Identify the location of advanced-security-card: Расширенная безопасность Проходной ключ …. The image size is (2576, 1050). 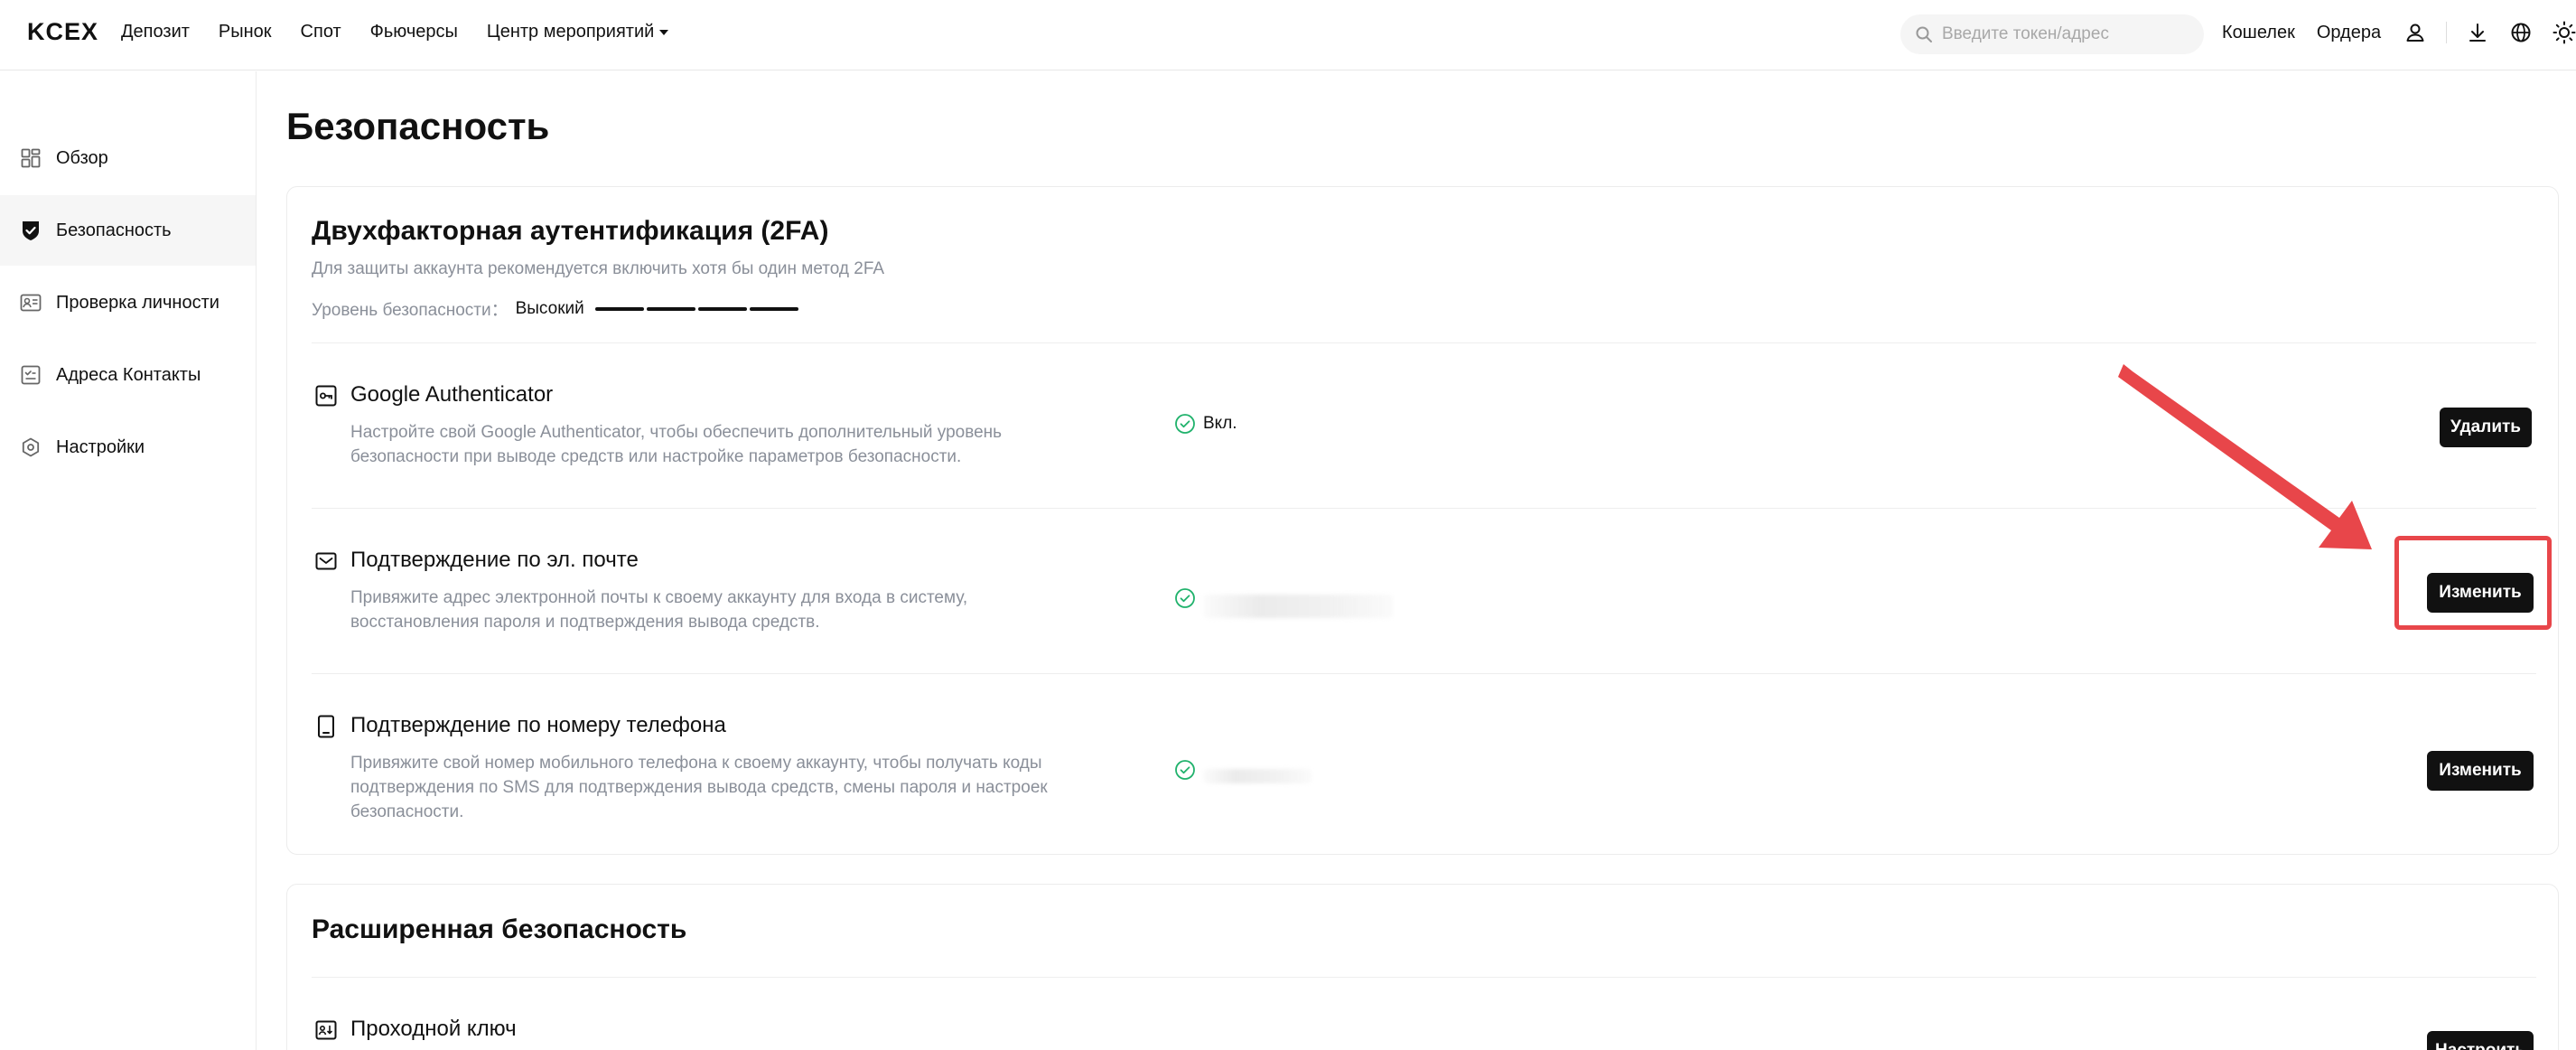
(1422, 967).